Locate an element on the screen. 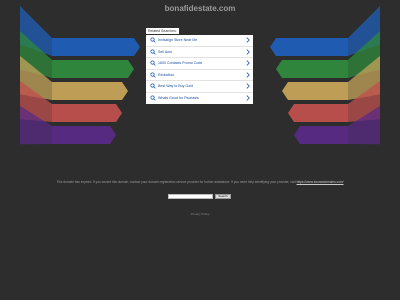 This screenshot has width=400, height=300. related-link: Whats Good for Psoriasis is located at coordinates (199, 99).